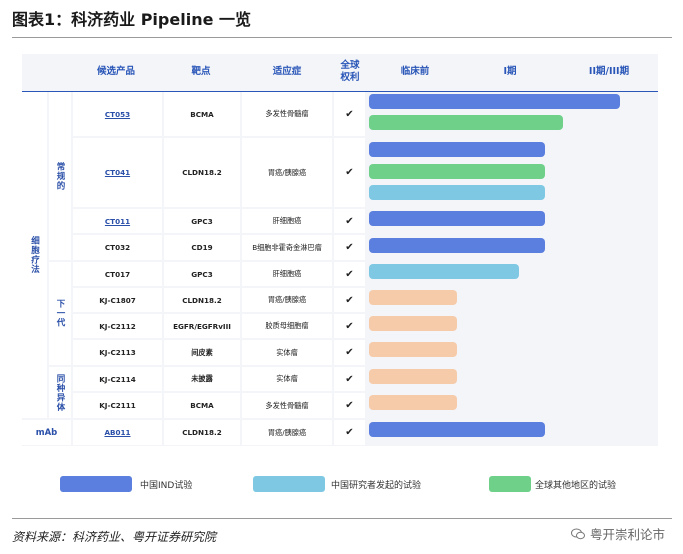 Image resolution: width=683 pixels, height=554 pixels. I want to click on cell-target: 未披露, so click(202, 379).